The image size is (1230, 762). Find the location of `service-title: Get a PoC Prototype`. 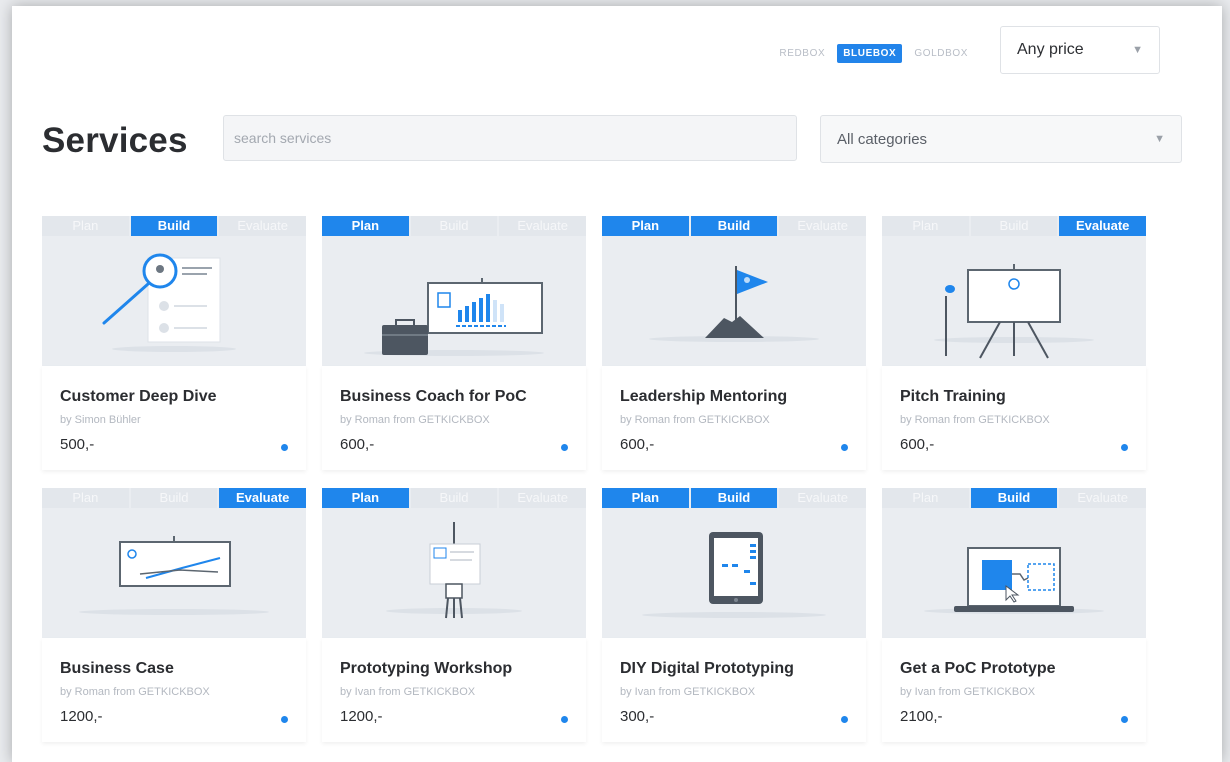

service-title: Get a PoC Prototype is located at coordinates (978, 669).